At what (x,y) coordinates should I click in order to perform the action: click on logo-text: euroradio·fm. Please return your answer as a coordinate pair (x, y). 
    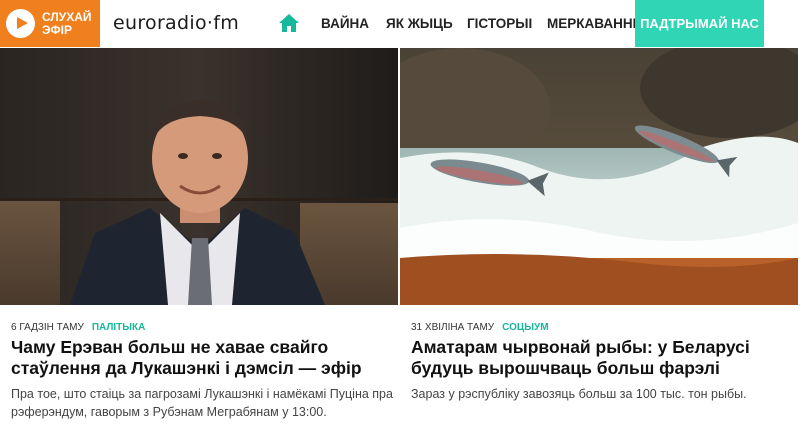
    Looking at the image, I should click on (176, 23).